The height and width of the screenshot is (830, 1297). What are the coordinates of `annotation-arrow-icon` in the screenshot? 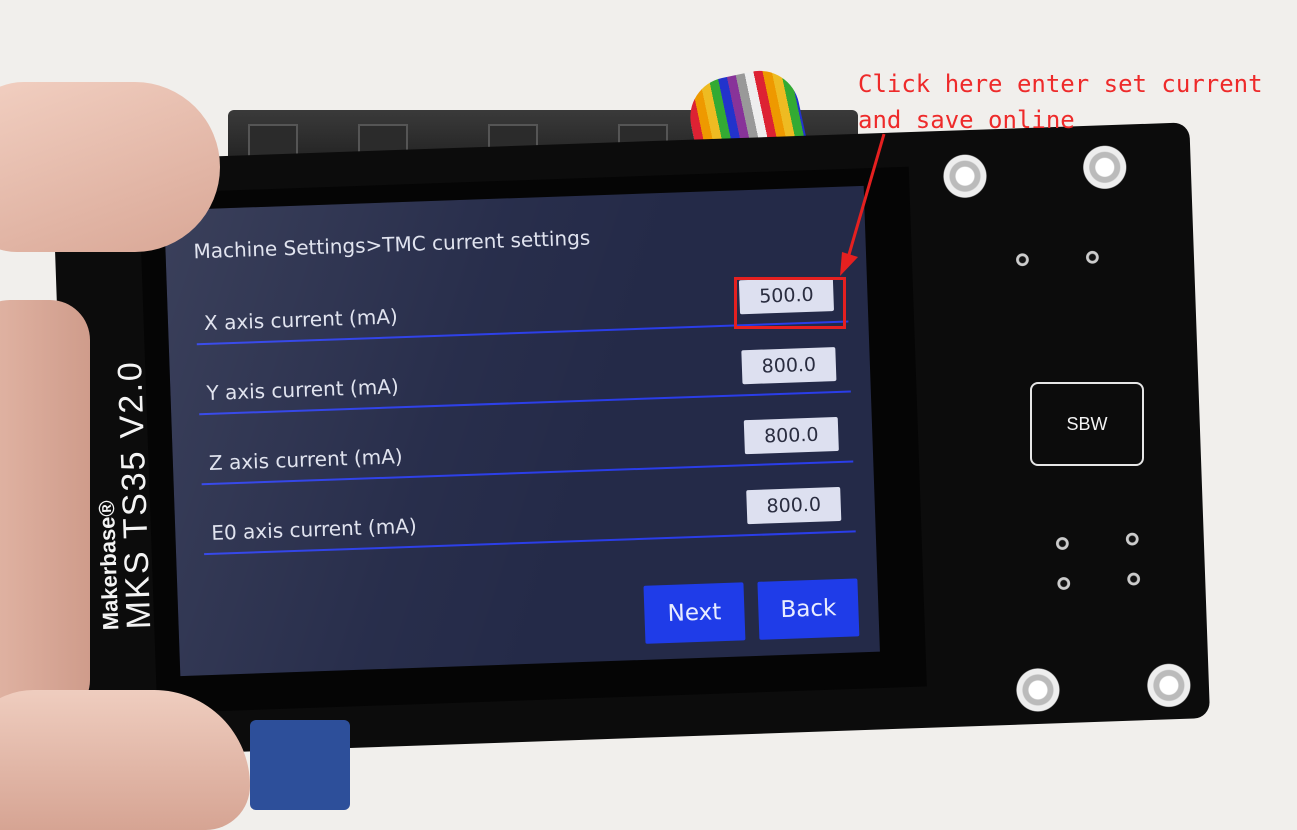 It's located at (863, 204).